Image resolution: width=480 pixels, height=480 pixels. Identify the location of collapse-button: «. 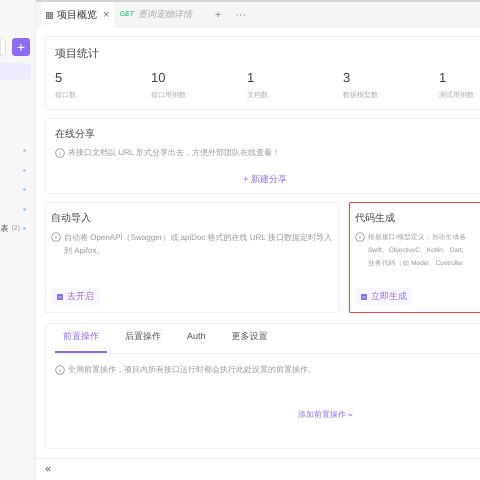
(48, 469).